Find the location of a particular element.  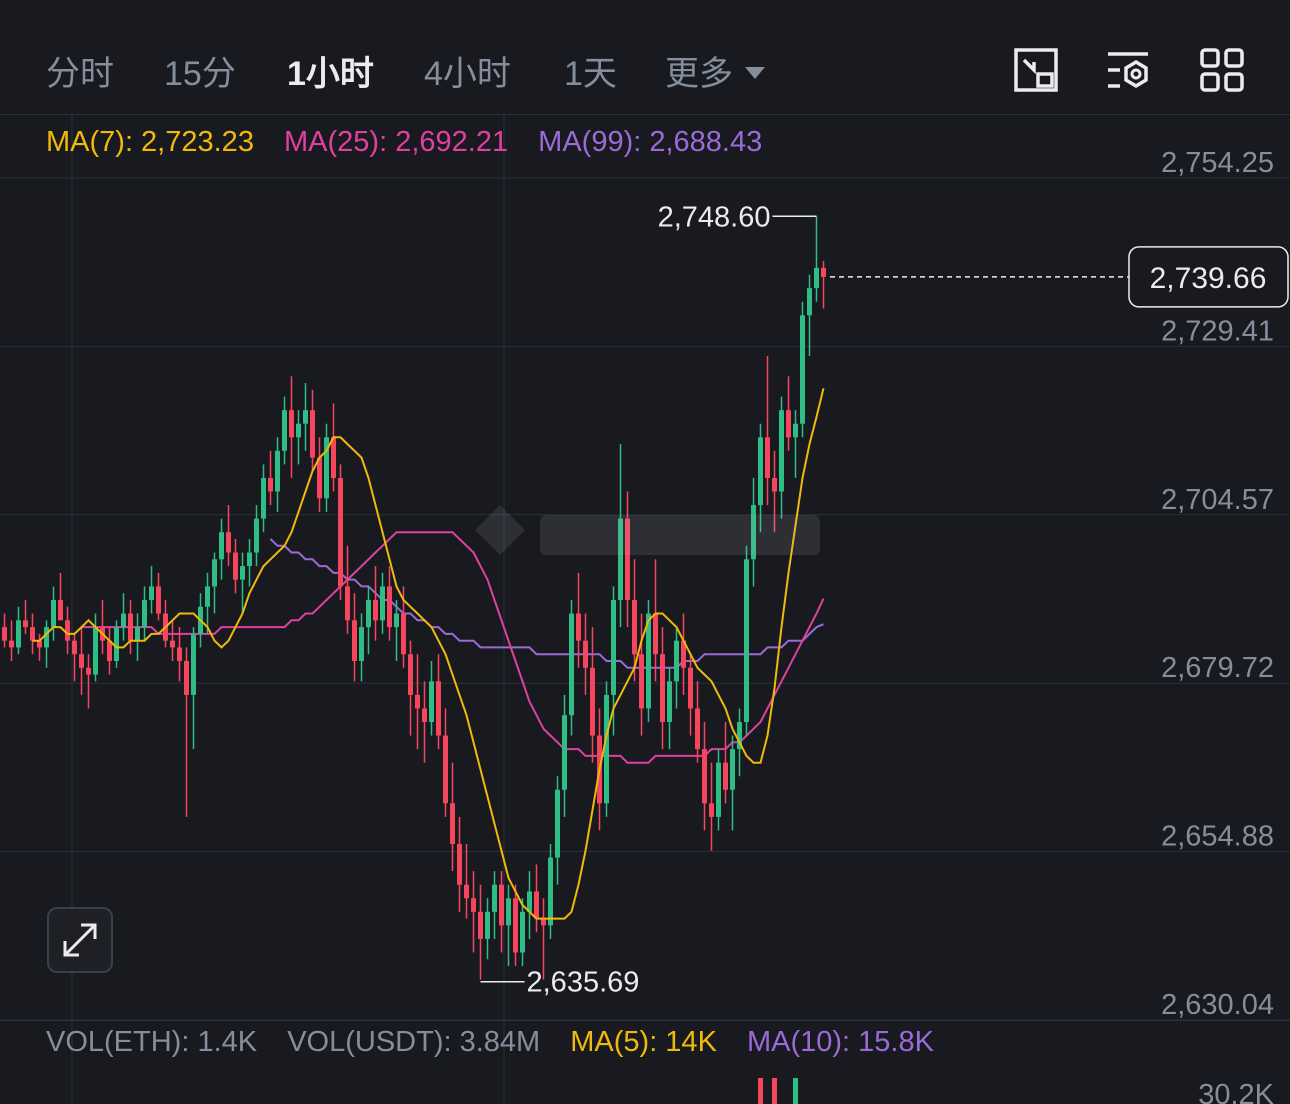

price-axis-label: 2,704.57 is located at coordinates (1217, 500).